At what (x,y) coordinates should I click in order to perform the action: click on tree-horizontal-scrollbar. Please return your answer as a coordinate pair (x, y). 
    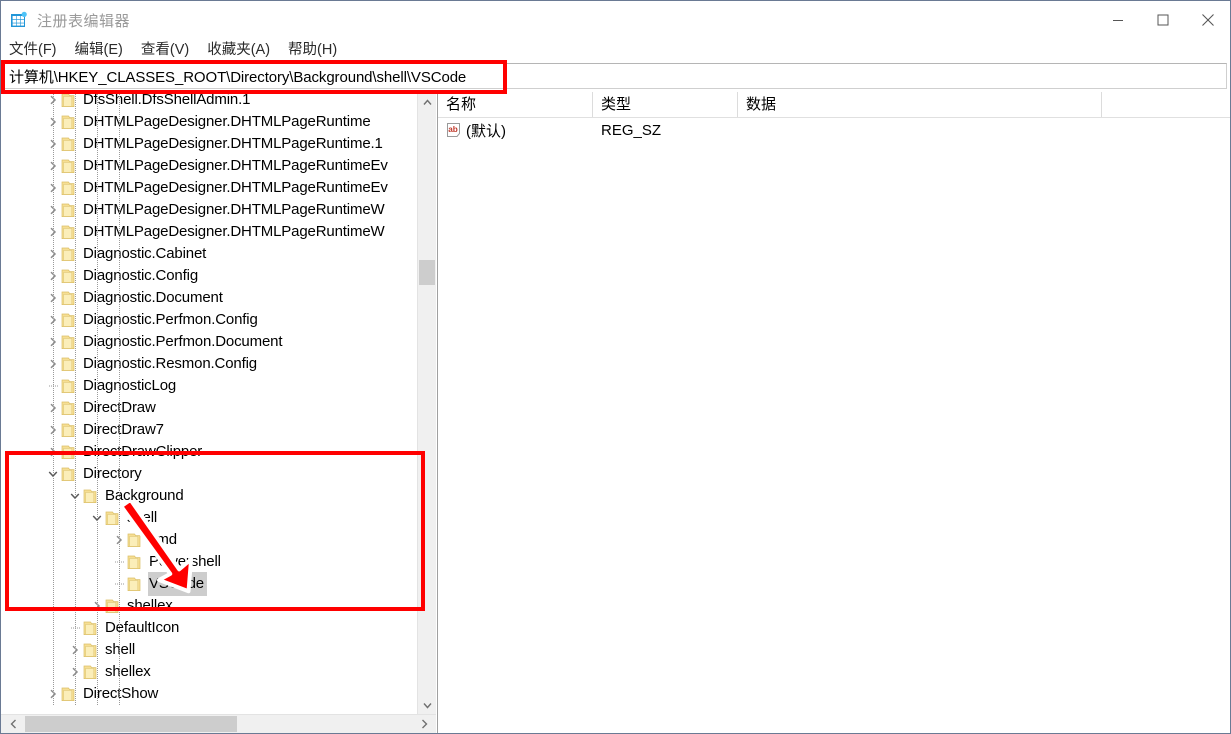
    Looking at the image, I should click on (218, 723).